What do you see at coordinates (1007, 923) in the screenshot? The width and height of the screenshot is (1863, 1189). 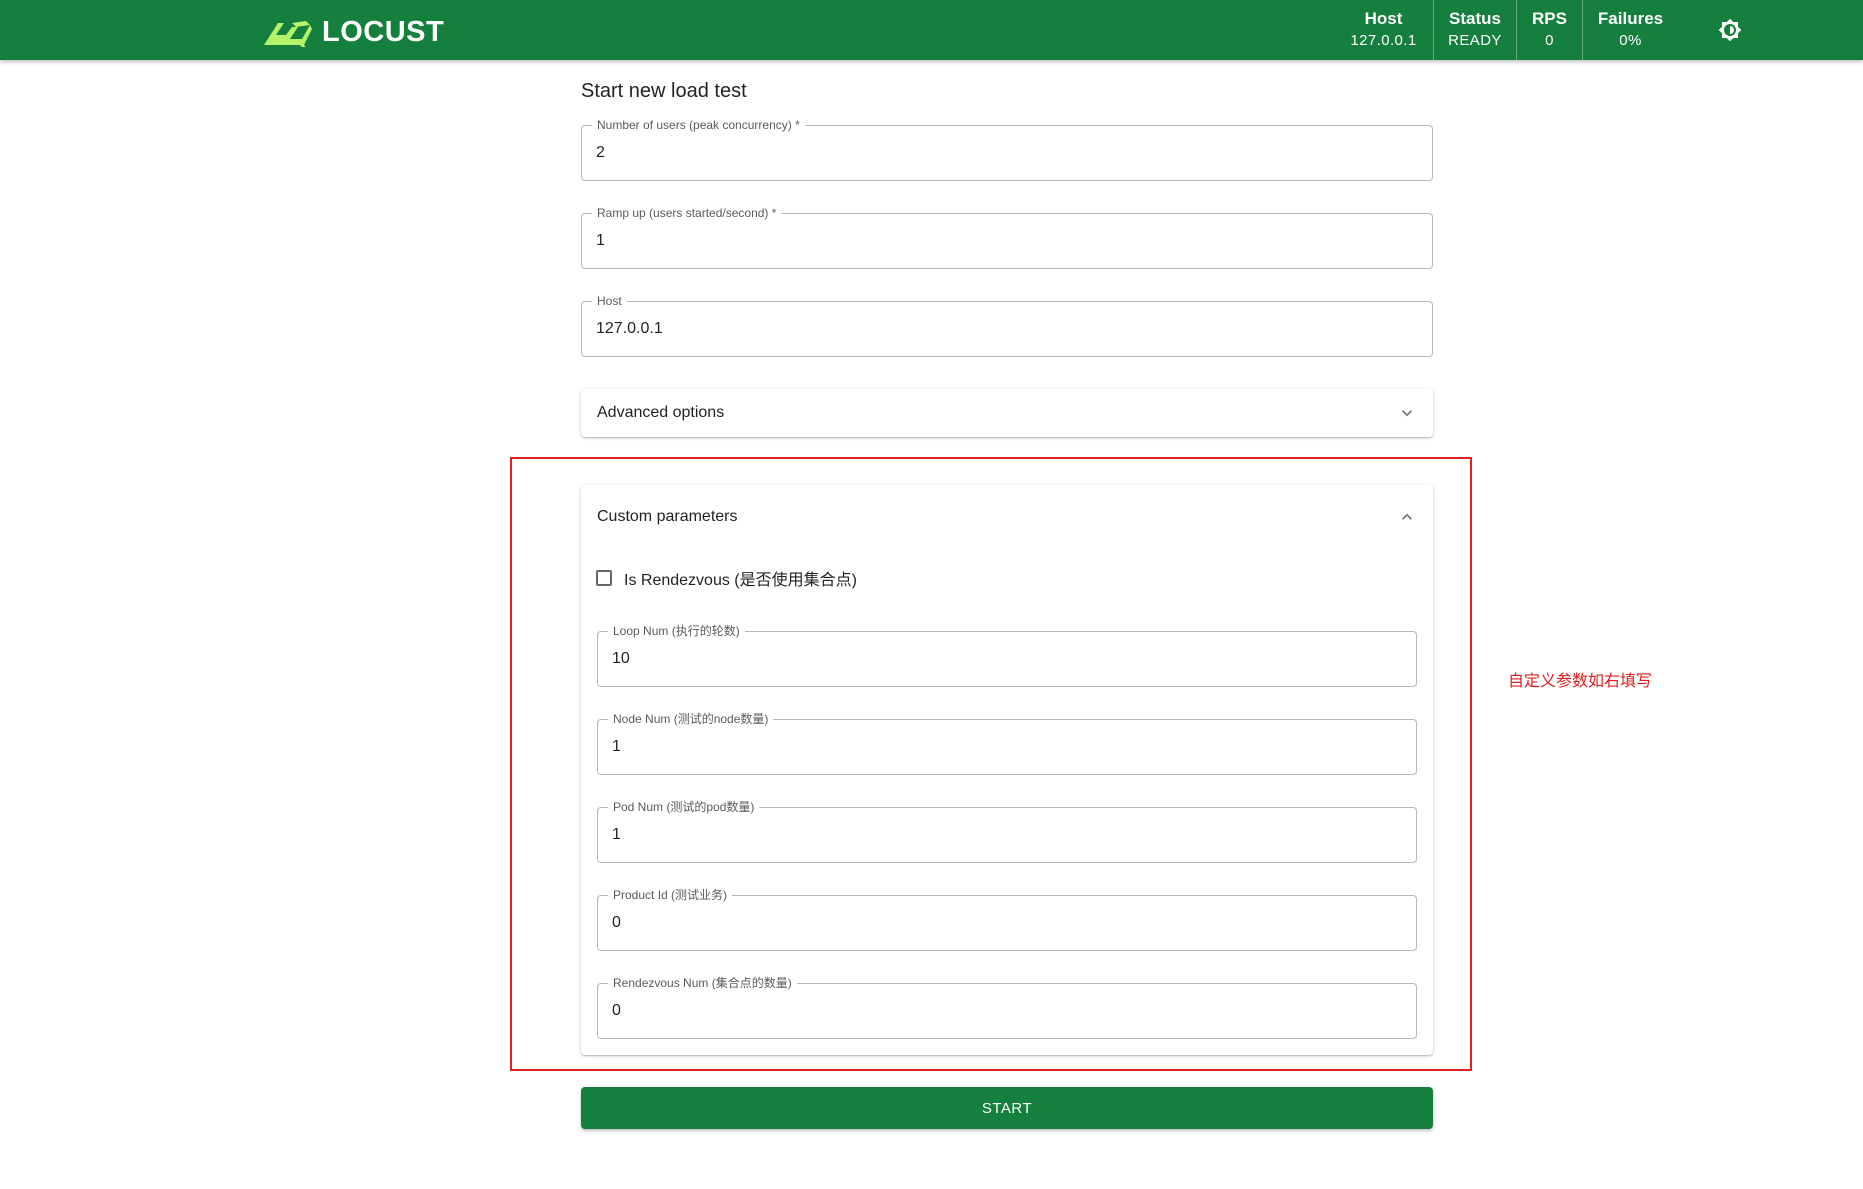 I see `product-id-input` at bounding box center [1007, 923].